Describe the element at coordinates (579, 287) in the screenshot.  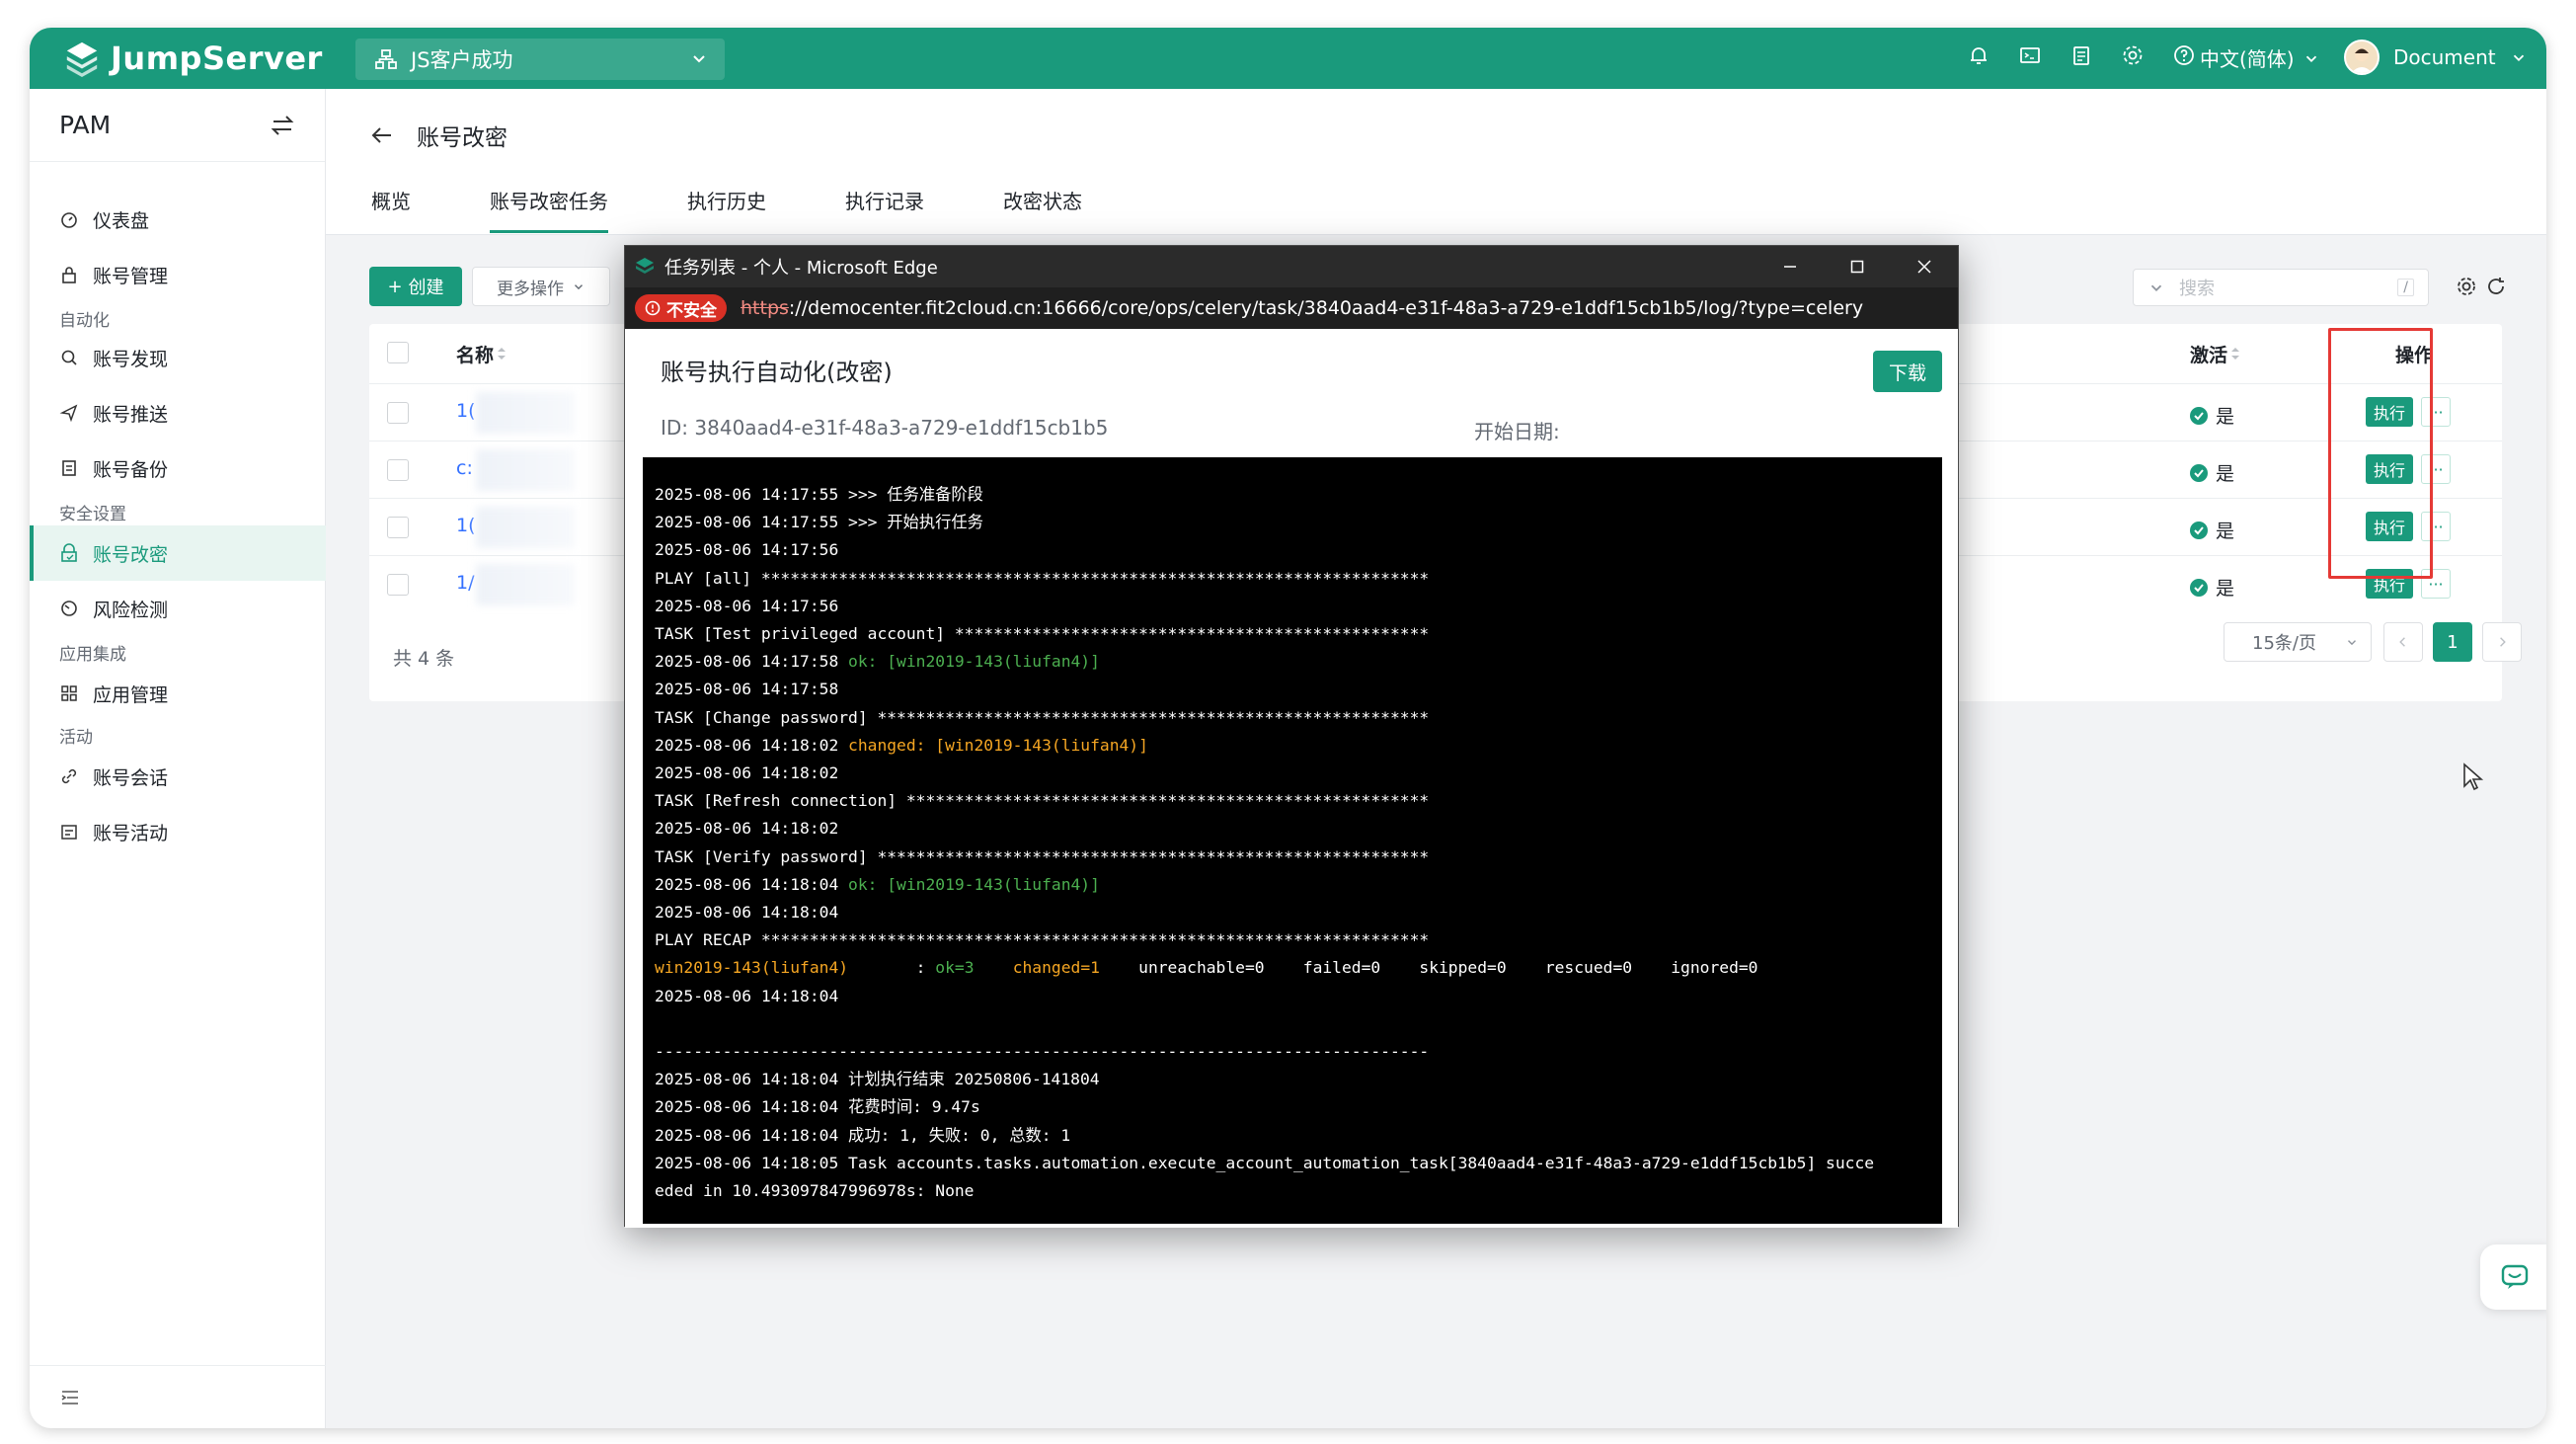
I see `chevron-down-icon` at that location.